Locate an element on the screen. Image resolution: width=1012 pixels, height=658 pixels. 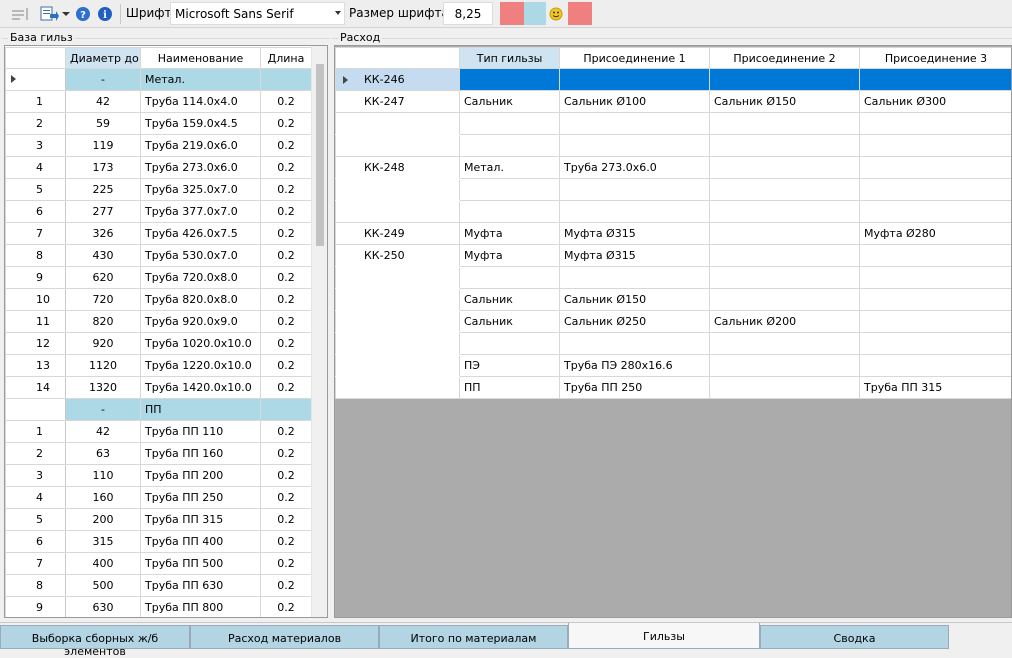
row-header: 9 is located at coordinates (36, 608).